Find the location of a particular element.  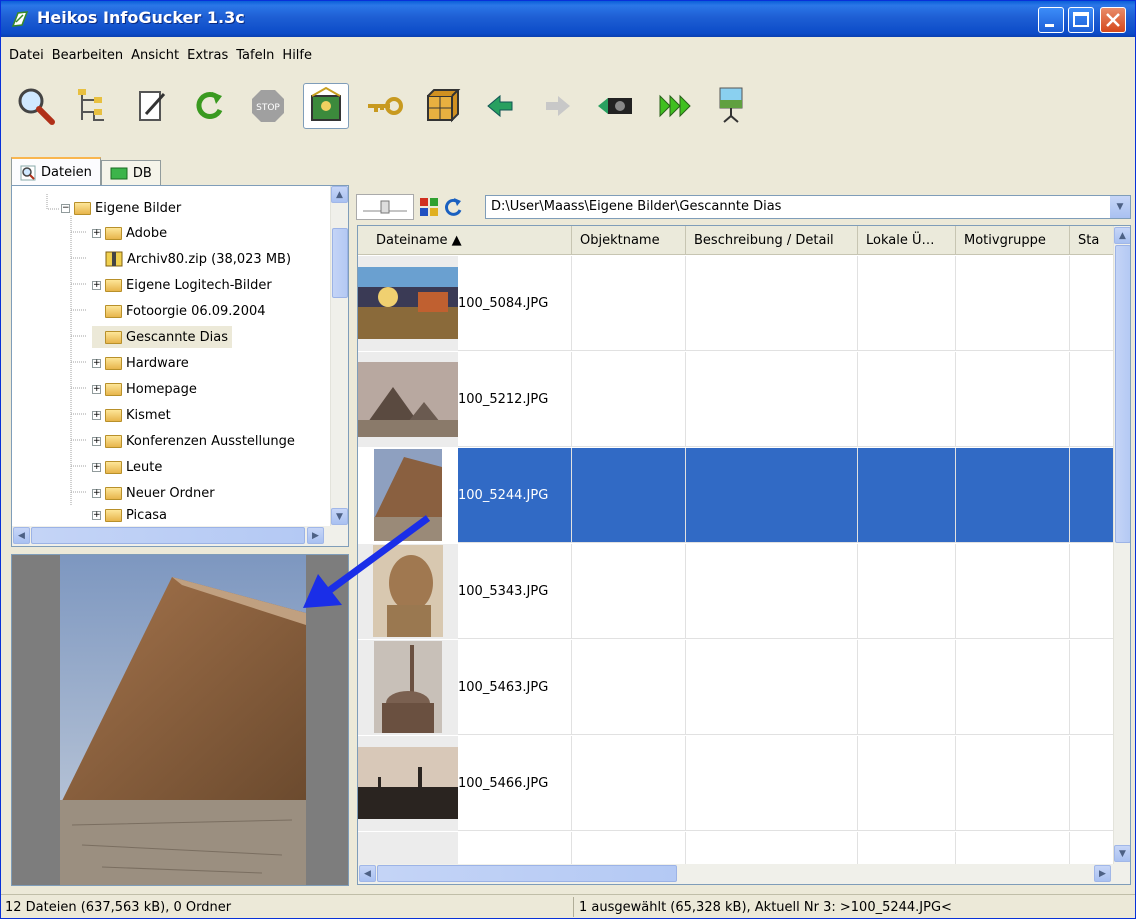

tab-dateien: Dateien is located at coordinates (56, 171).